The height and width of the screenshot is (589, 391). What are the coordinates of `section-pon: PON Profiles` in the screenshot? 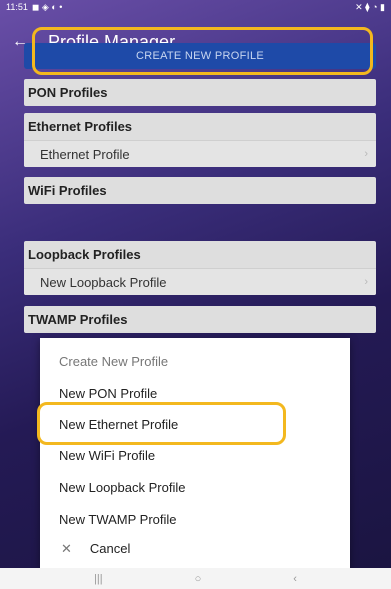 It's located at (200, 92).